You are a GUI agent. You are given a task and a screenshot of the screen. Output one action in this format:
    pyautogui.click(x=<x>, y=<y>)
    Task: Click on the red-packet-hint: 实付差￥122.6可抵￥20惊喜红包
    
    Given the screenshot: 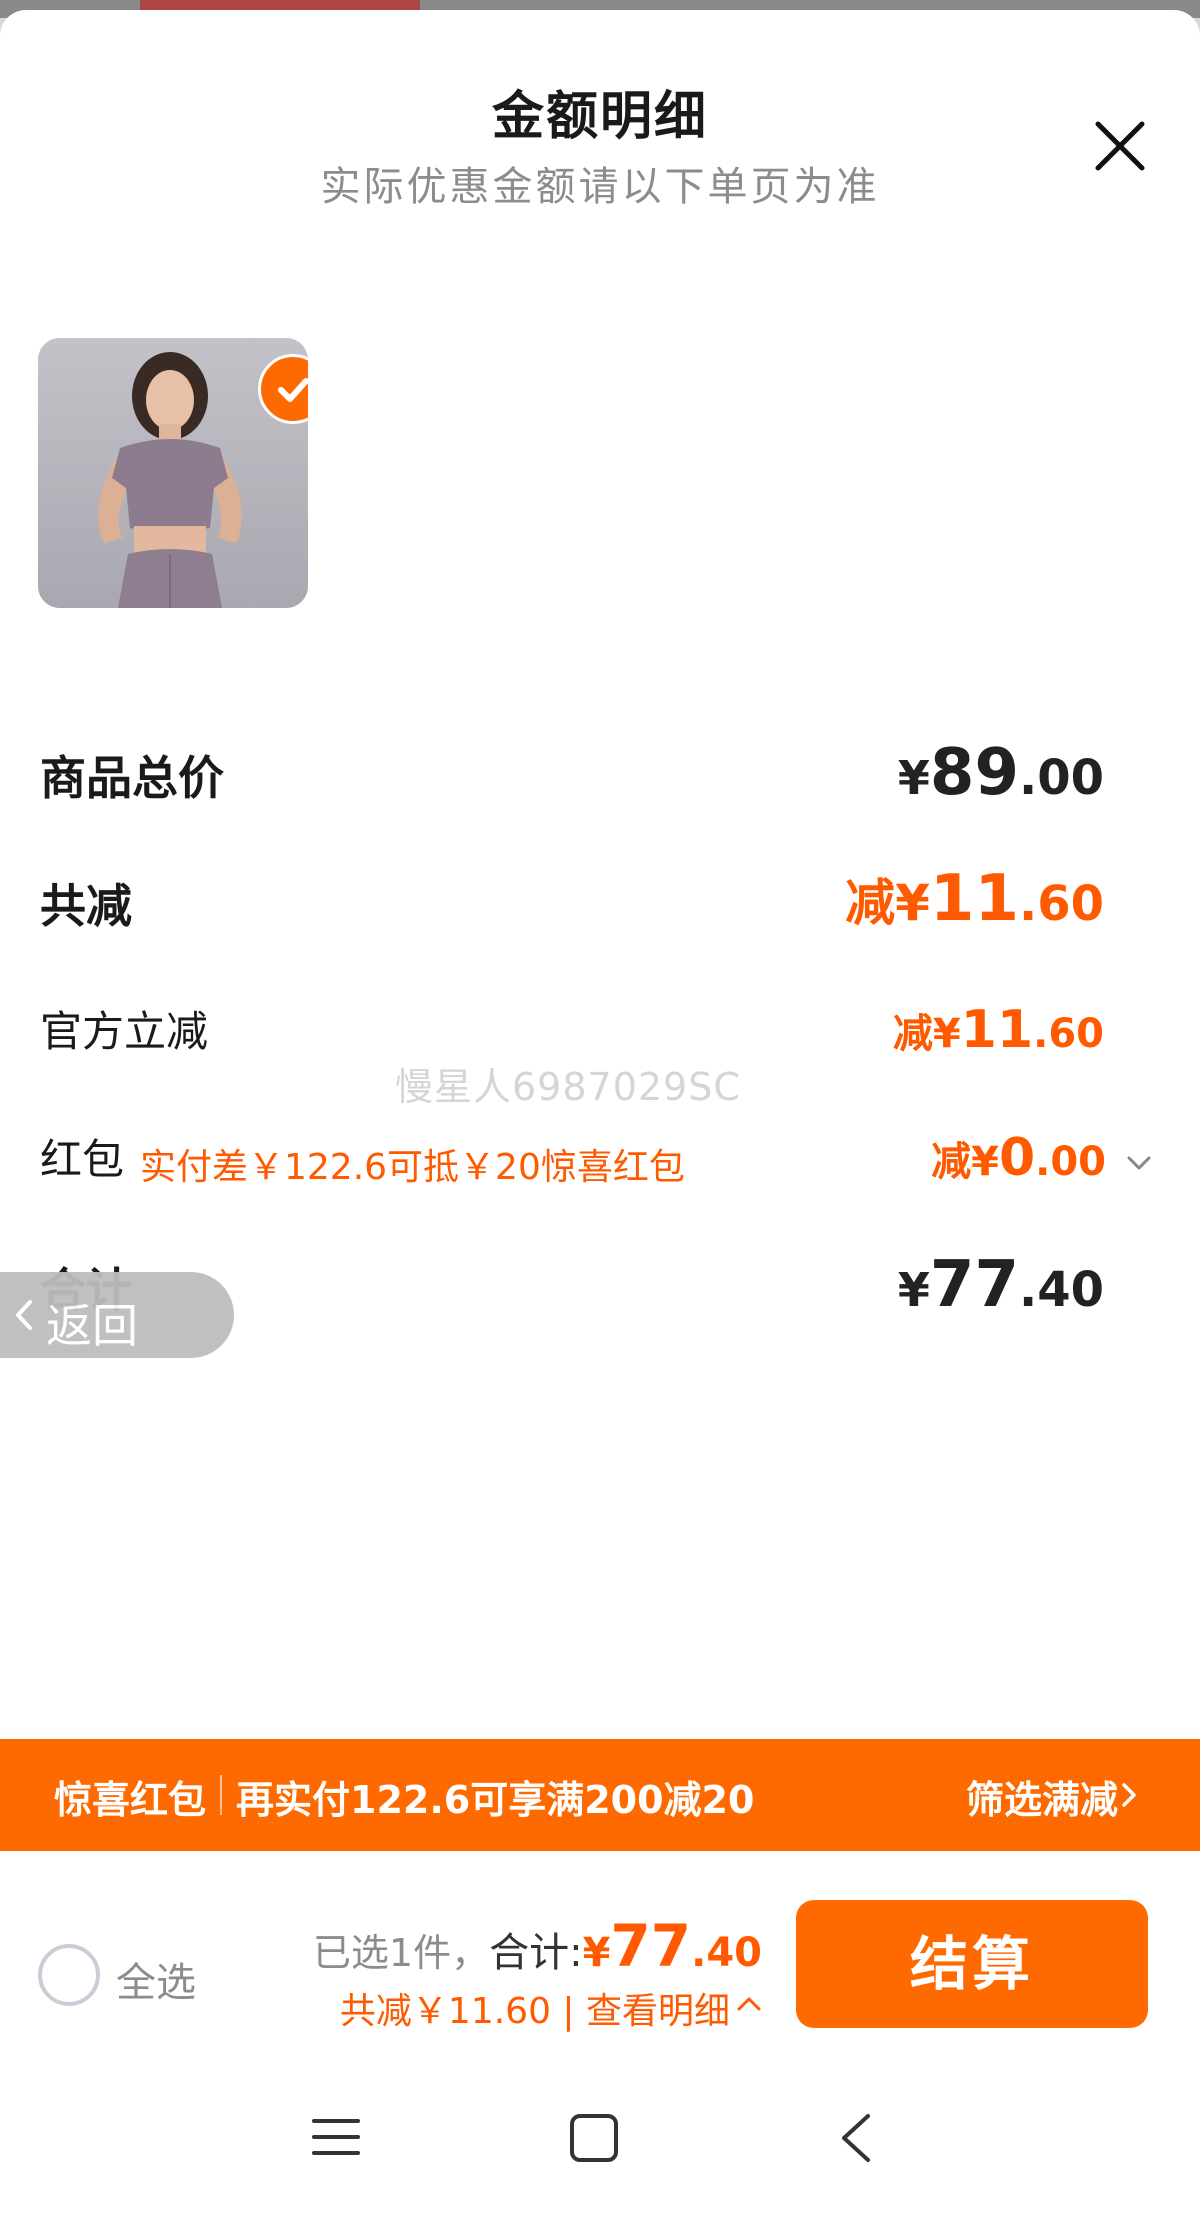 What is the action you would take?
    pyautogui.click(x=412, y=1167)
    